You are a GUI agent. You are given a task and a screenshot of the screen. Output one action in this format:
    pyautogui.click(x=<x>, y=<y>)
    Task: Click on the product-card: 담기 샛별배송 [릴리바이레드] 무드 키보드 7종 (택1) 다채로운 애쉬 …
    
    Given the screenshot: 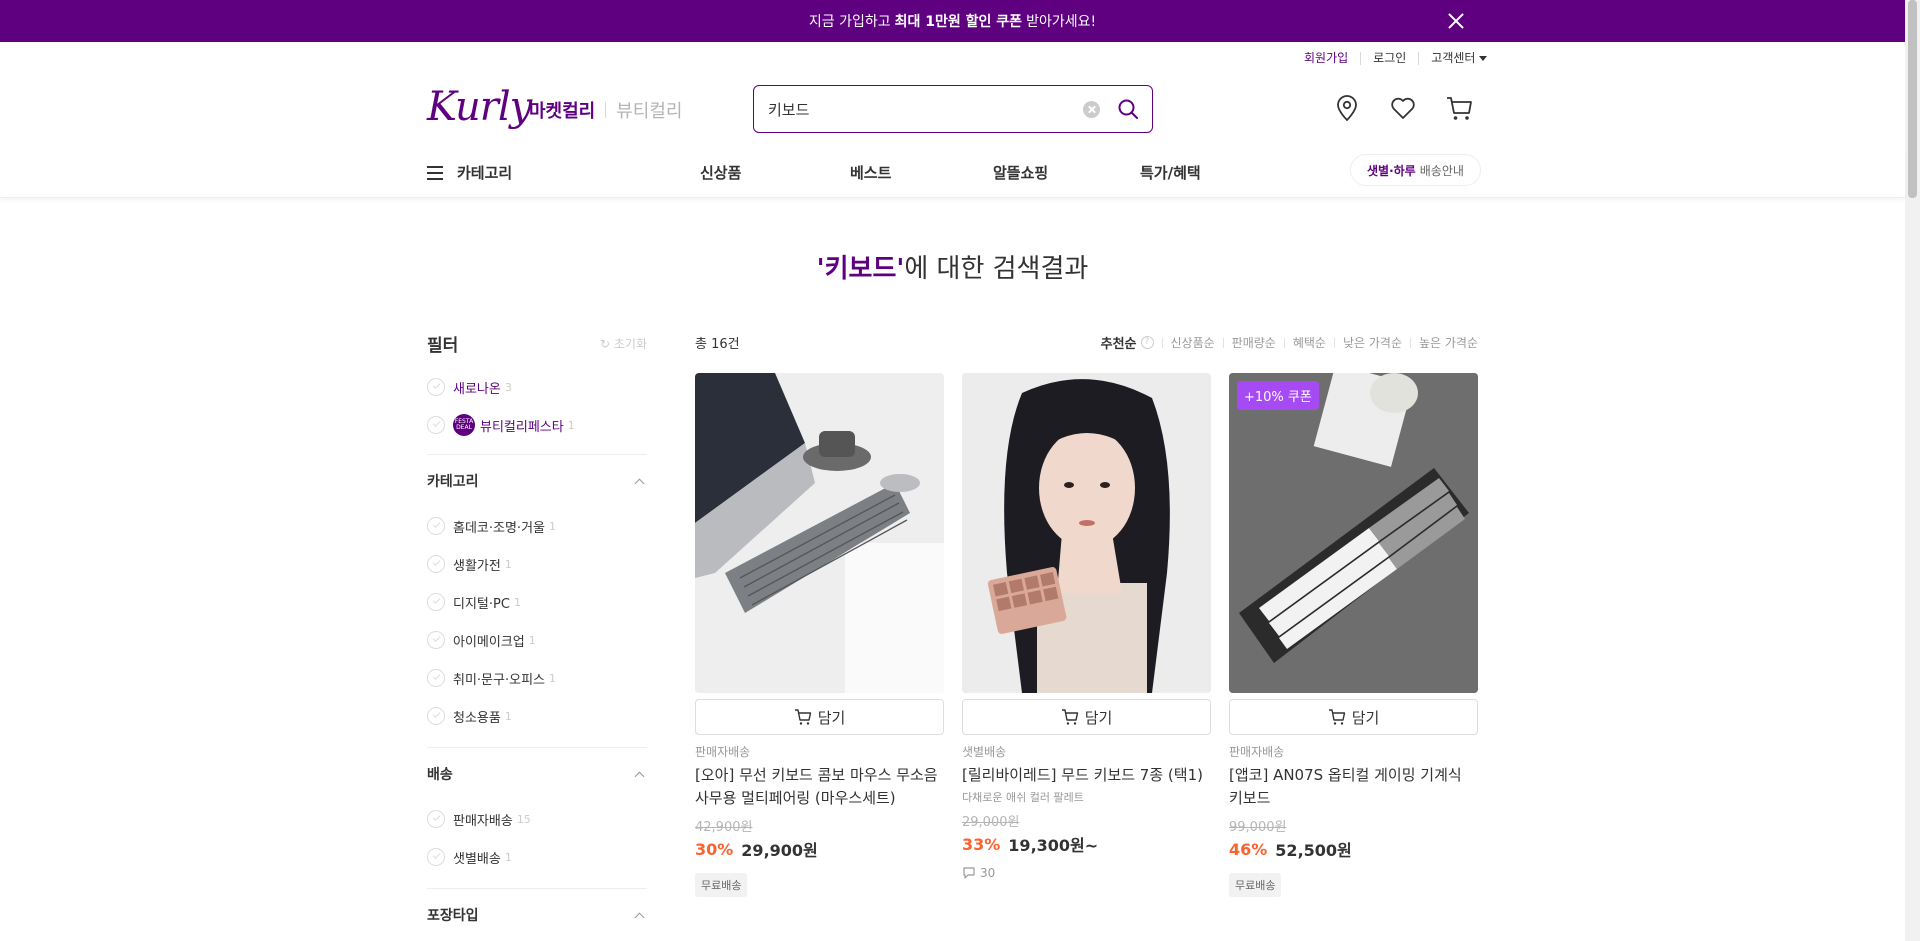 What is the action you would take?
    pyautogui.click(x=1086, y=626)
    